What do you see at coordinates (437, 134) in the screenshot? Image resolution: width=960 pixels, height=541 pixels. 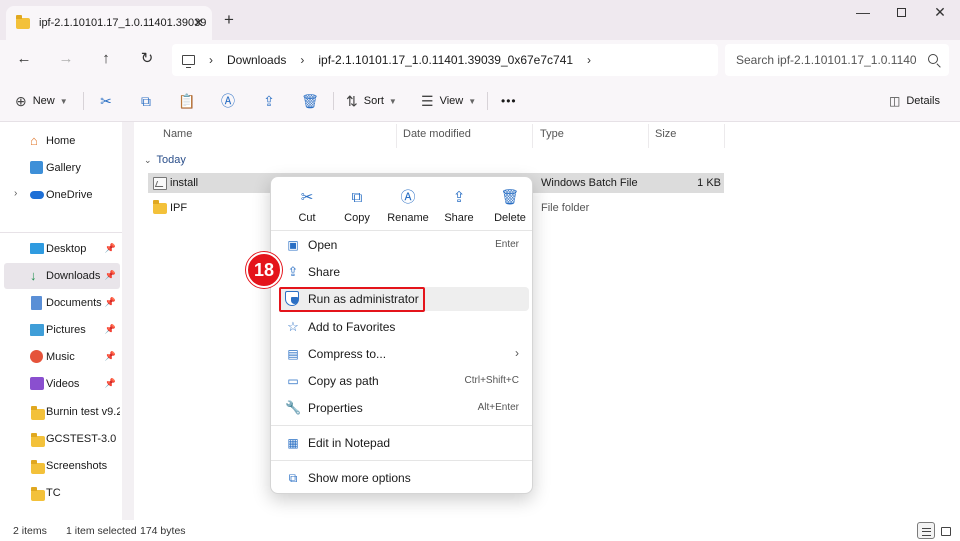 I see `column-header-date: Date modified` at bounding box center [437, 134].